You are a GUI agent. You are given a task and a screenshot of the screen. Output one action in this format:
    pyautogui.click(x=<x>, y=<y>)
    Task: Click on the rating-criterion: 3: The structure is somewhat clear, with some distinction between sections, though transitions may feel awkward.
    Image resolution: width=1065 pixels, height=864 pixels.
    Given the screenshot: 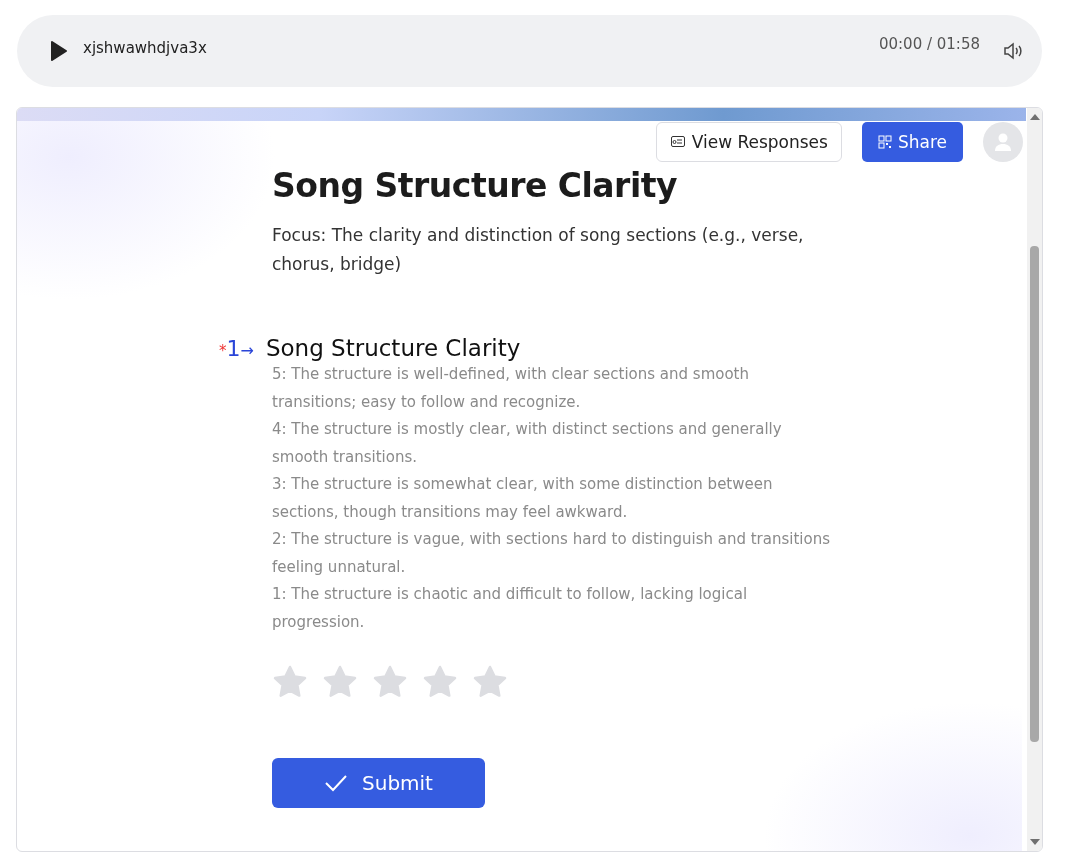 What is the action you would take?
    pyautogui.click(x=523, y=498)
    